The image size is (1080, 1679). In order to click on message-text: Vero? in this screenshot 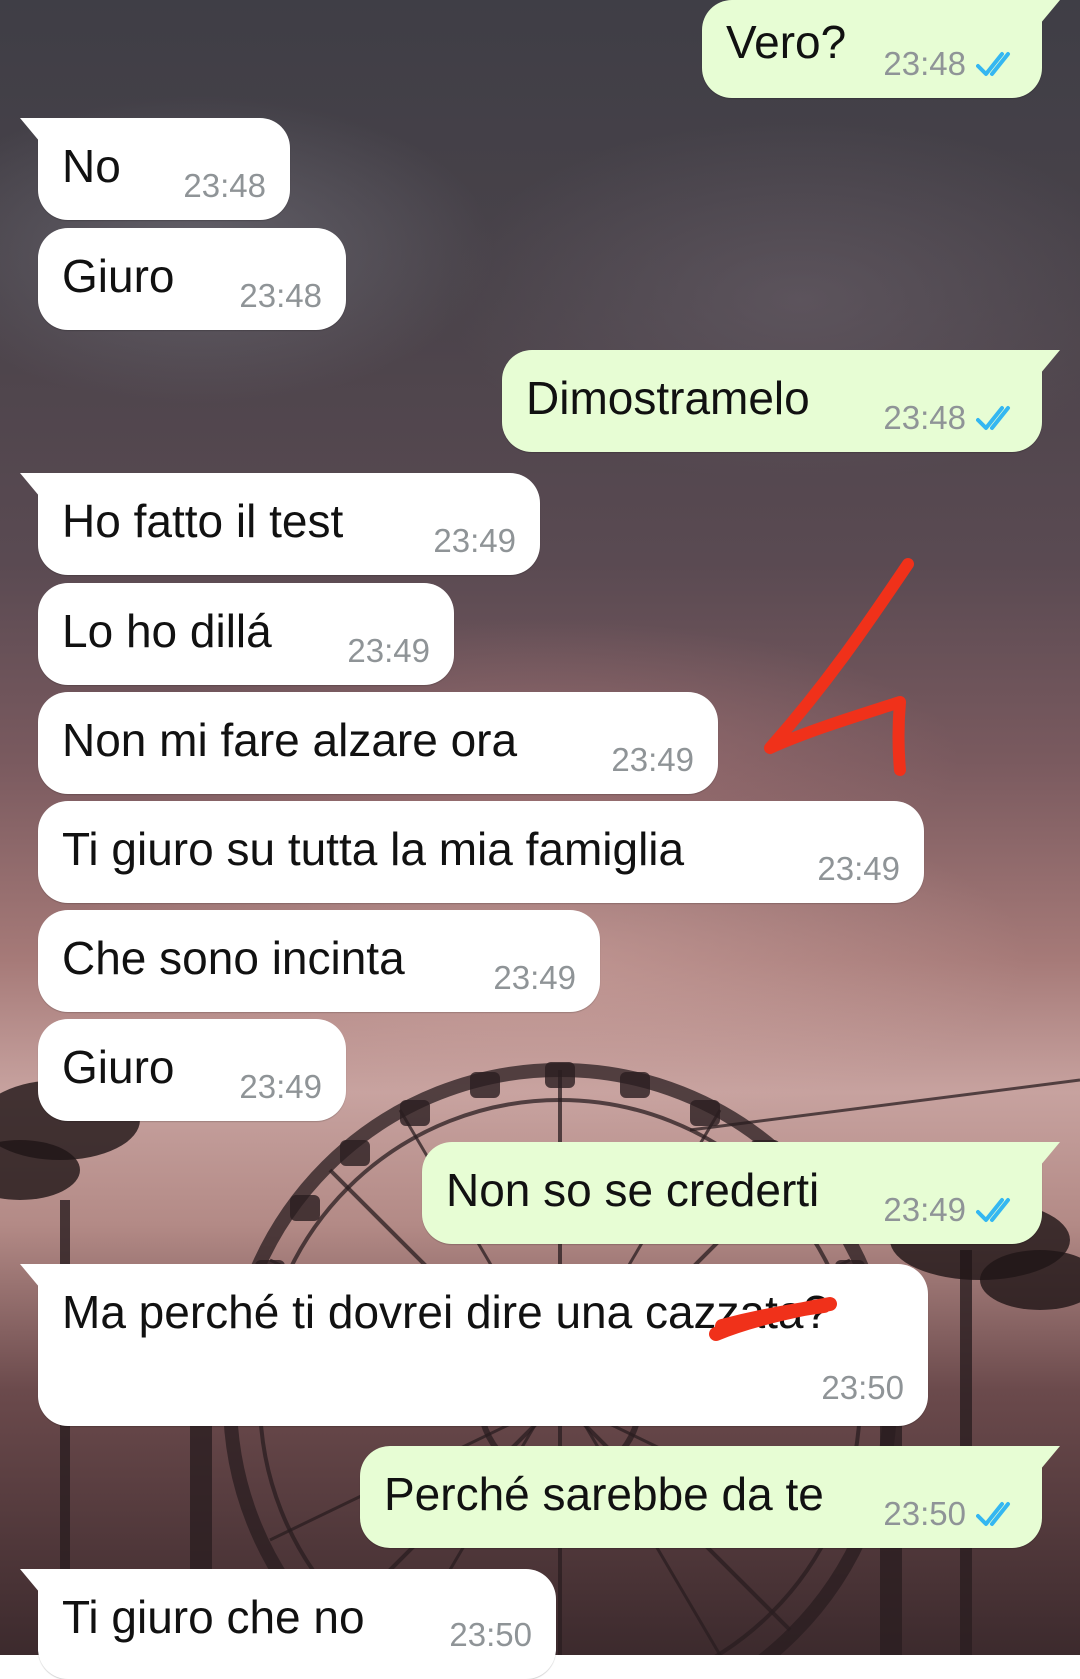, I will do `click(786, 42)`.